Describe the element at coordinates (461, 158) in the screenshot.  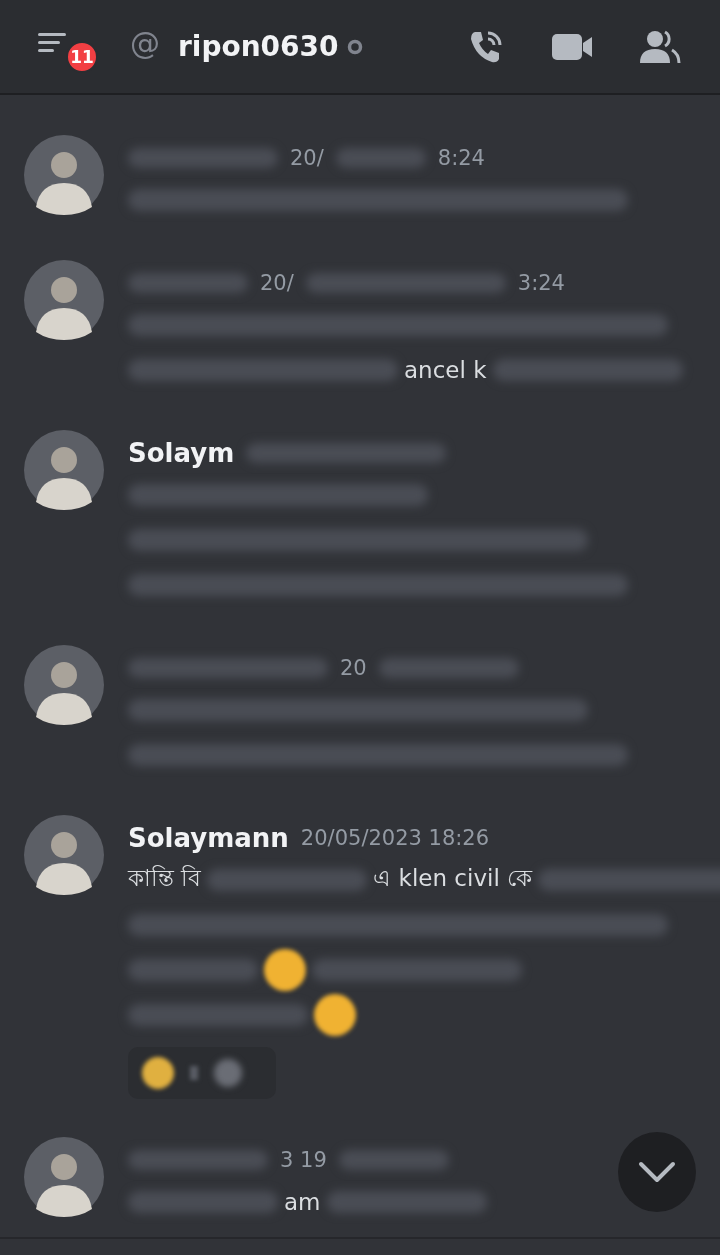
I see `timestamp: 8:24` at that location.